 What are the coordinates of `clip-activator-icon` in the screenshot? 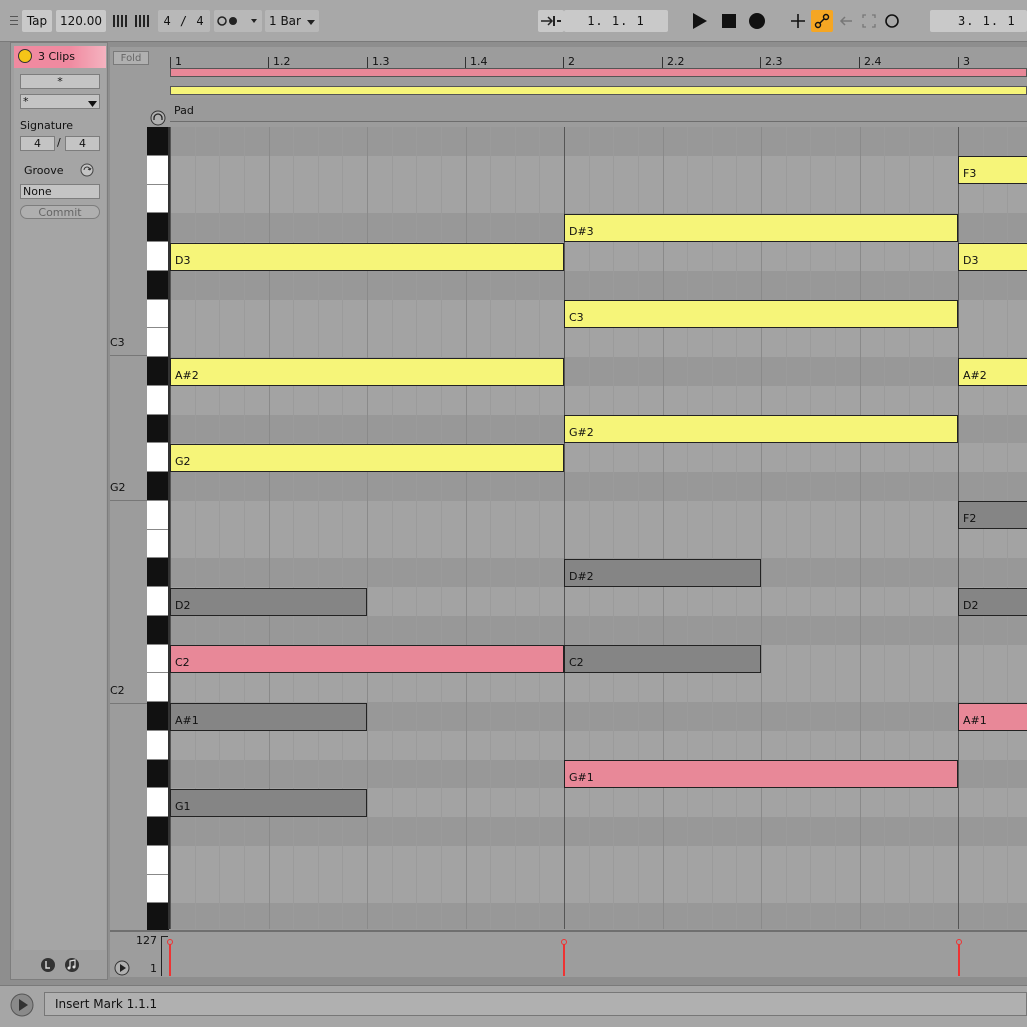 It's located at (25, 56).